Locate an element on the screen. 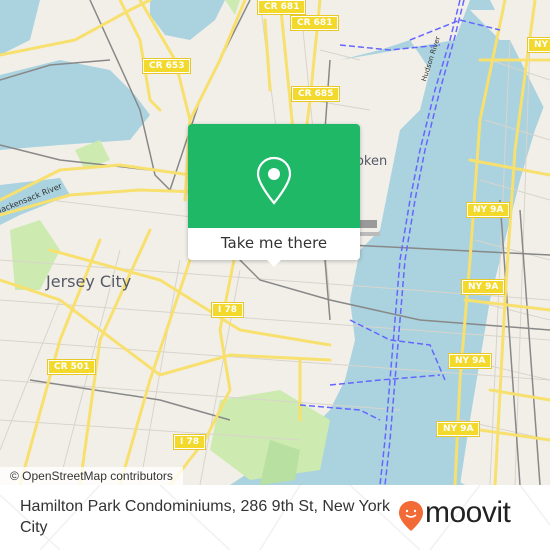 Image resolution: width=550 pixels, height=550 pixels. road-shield-ny-9a-3: NY 9A is located at coordinates (483, 287).